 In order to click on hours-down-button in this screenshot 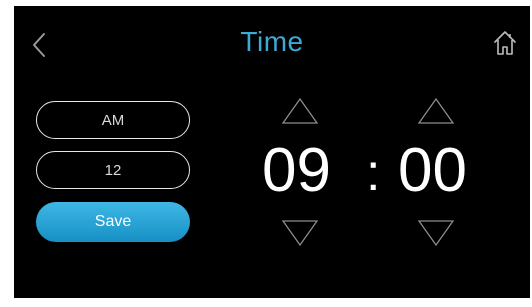, I will do `click(300, 233)`.